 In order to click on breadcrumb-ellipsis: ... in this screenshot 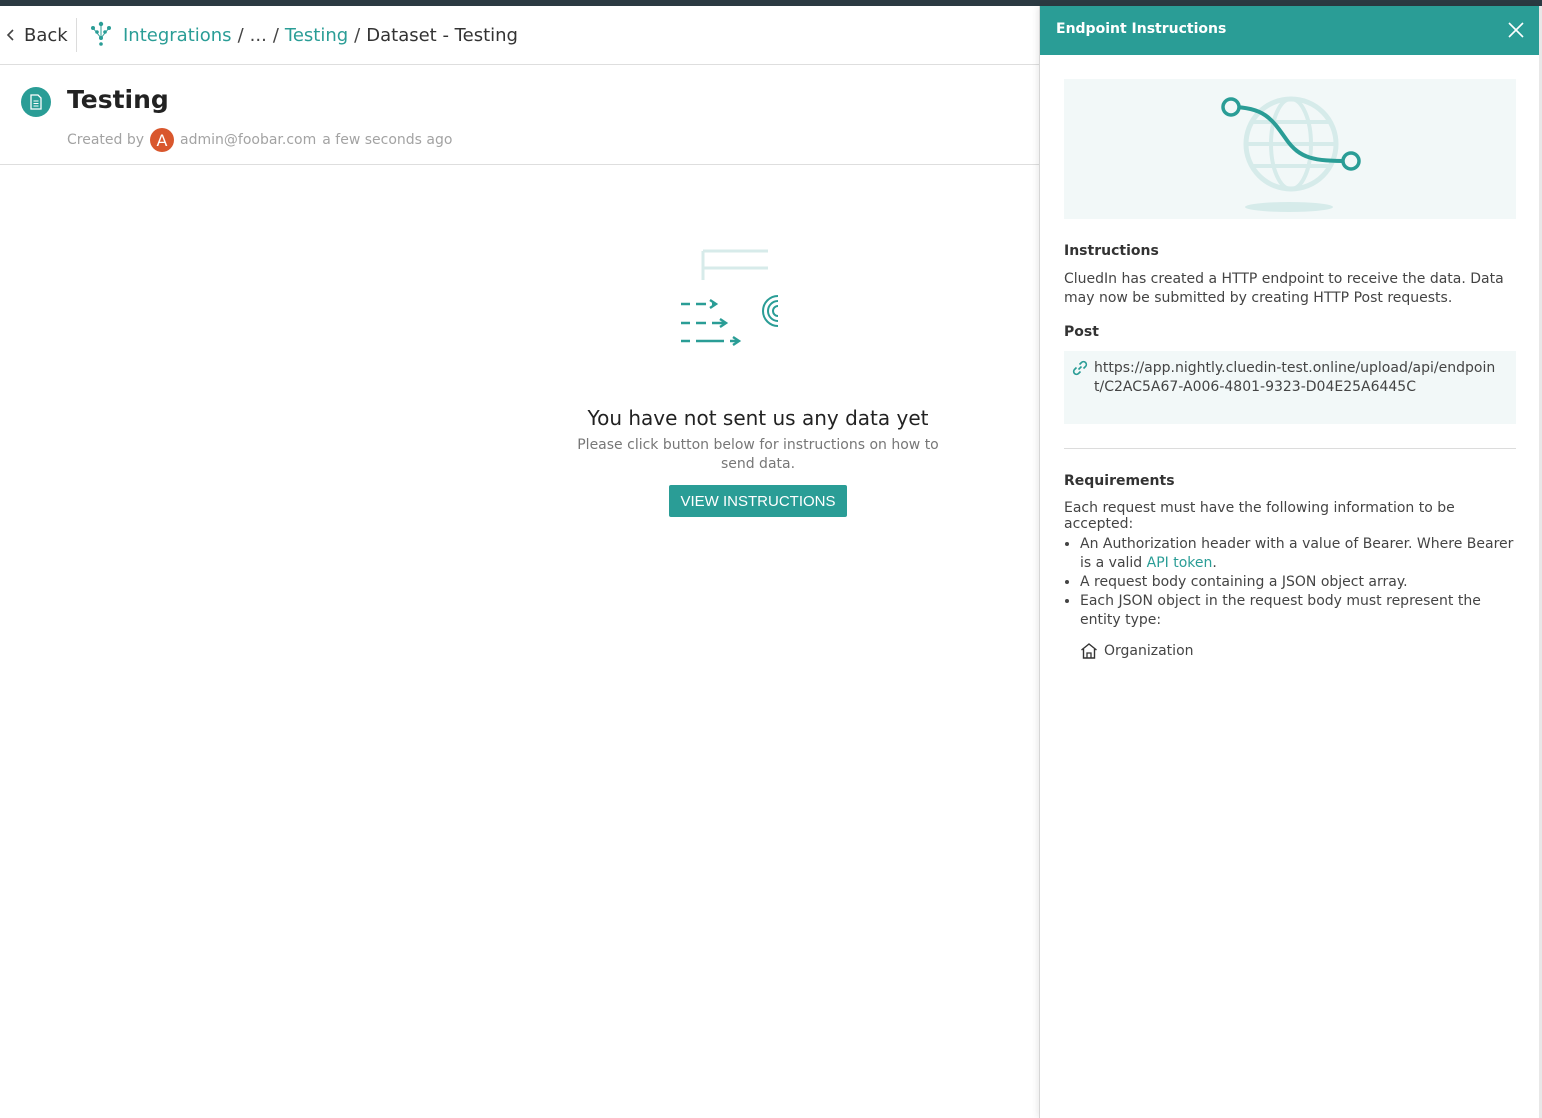, I will do `click(258, 35)`.